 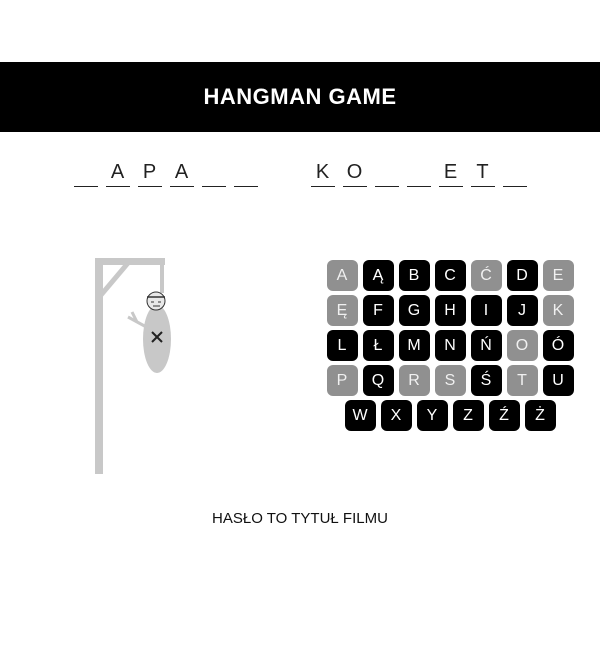 I want to click on header-bar: HANGMAN GAME, so click(x=300, y=97).